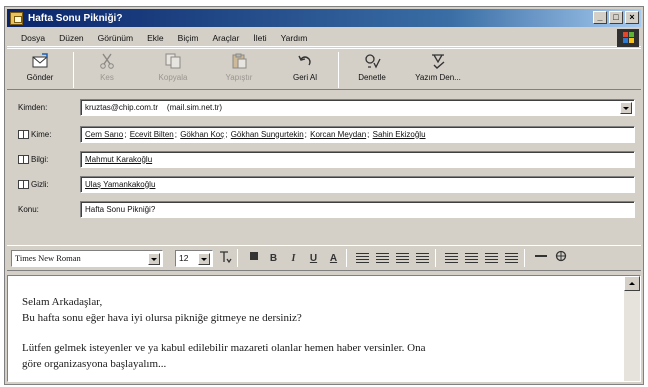  I want to click on from-label: Kimden:, so click(33, 107).